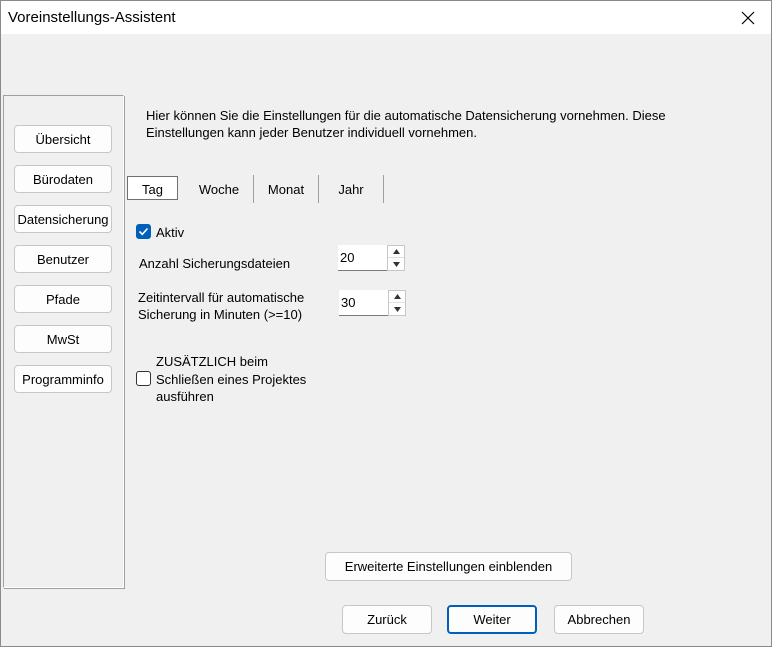 The height and width of the screenshot is (647, 772). What do you see at coordinates (363, 303) in the screenshot?
I see `intervall-input: 30` at bounding box center [363, 303].